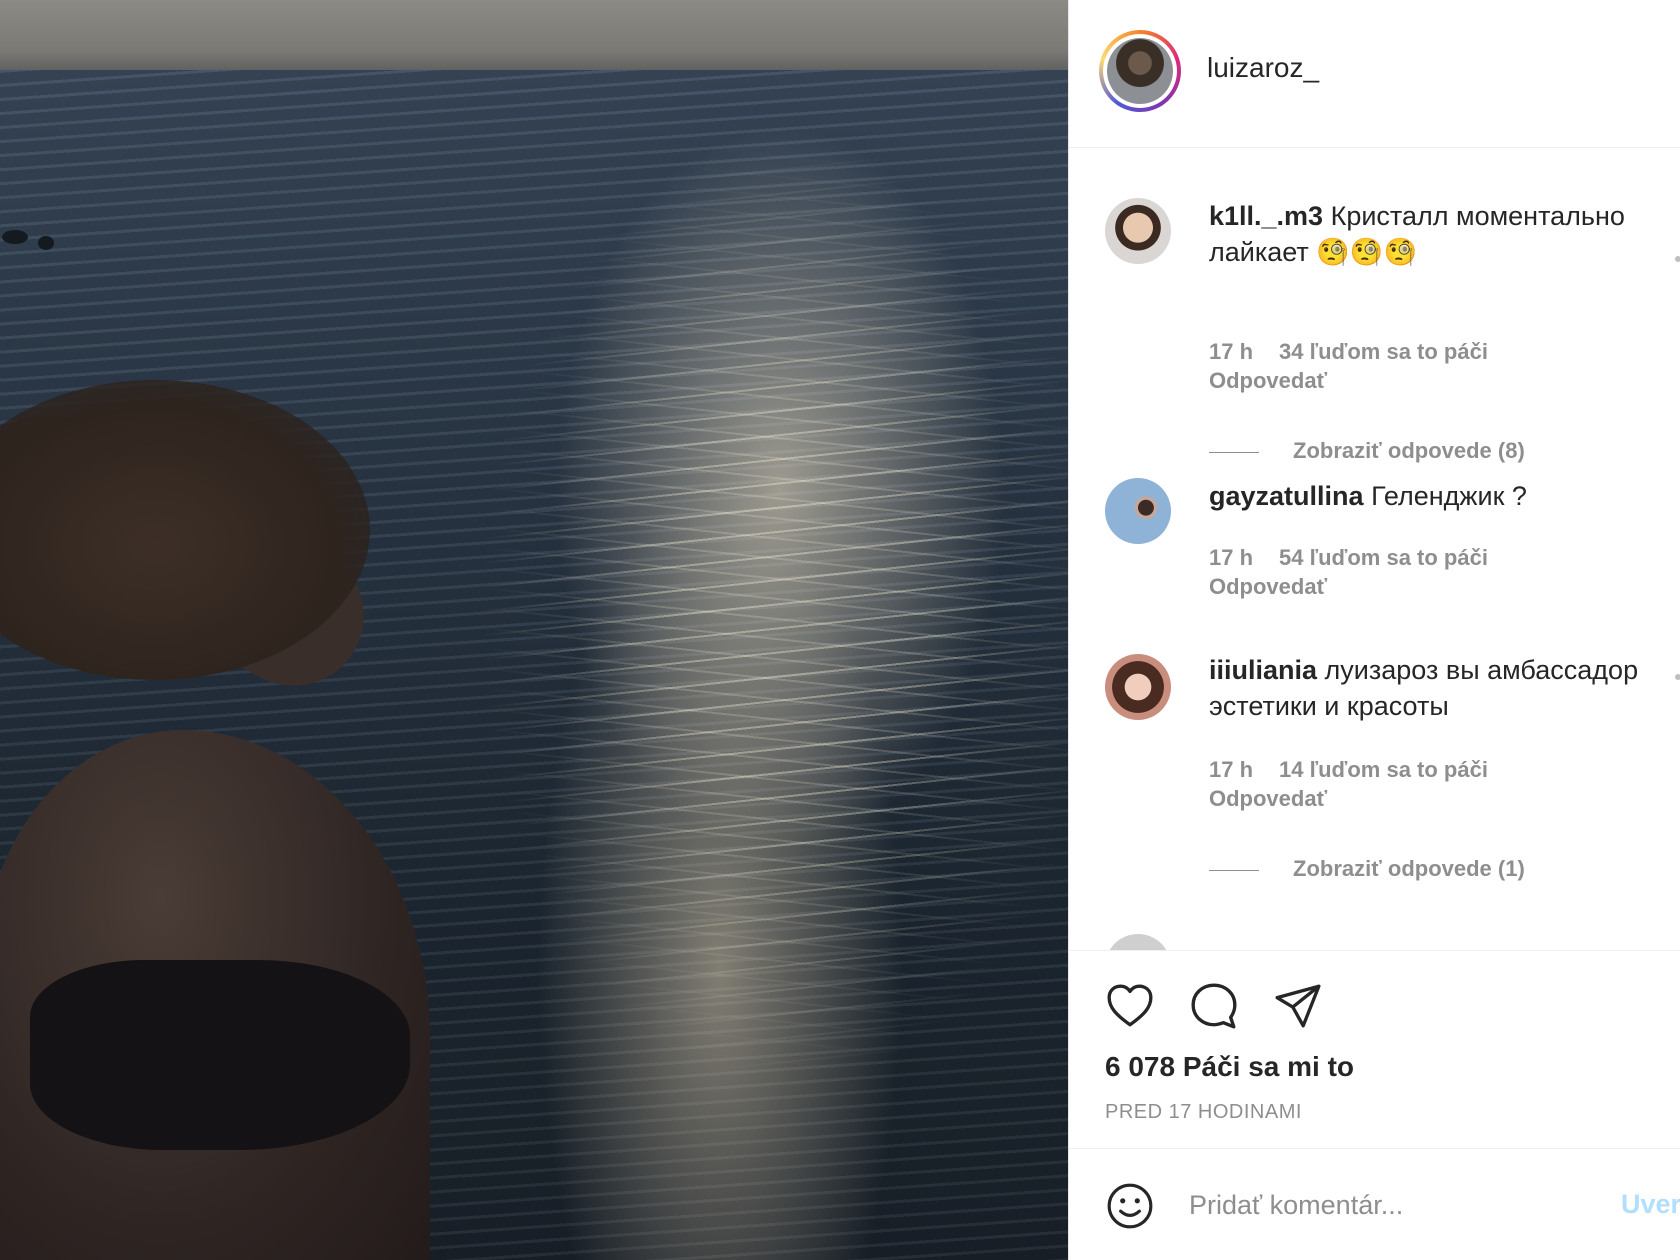 This screenshot has width=1680, height=1260. I want to click on comment-body: Геленджик ?, so click(1449, 496).